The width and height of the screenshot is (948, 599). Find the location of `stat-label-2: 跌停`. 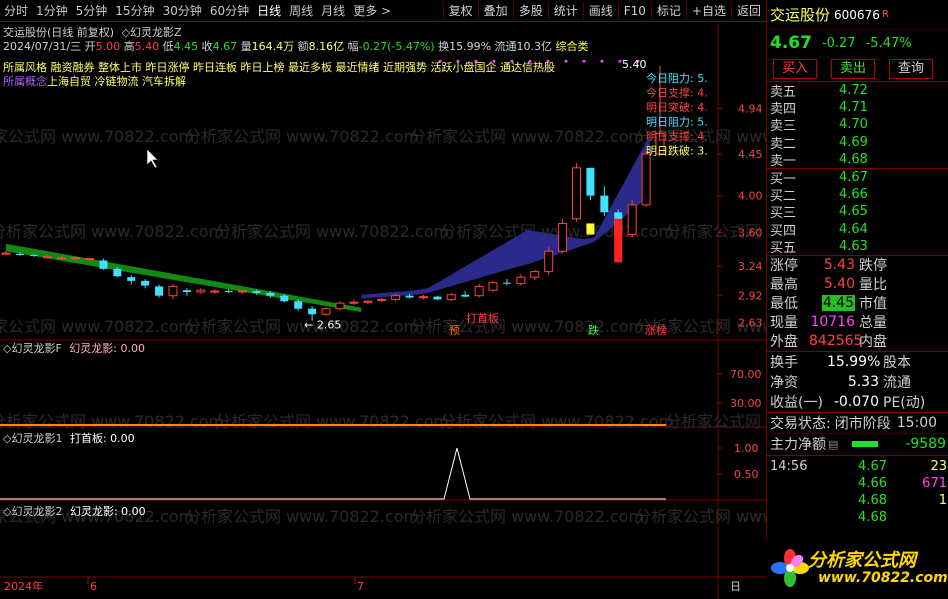

stat-label-2: 跌停 is located at coordinates (873, 266).